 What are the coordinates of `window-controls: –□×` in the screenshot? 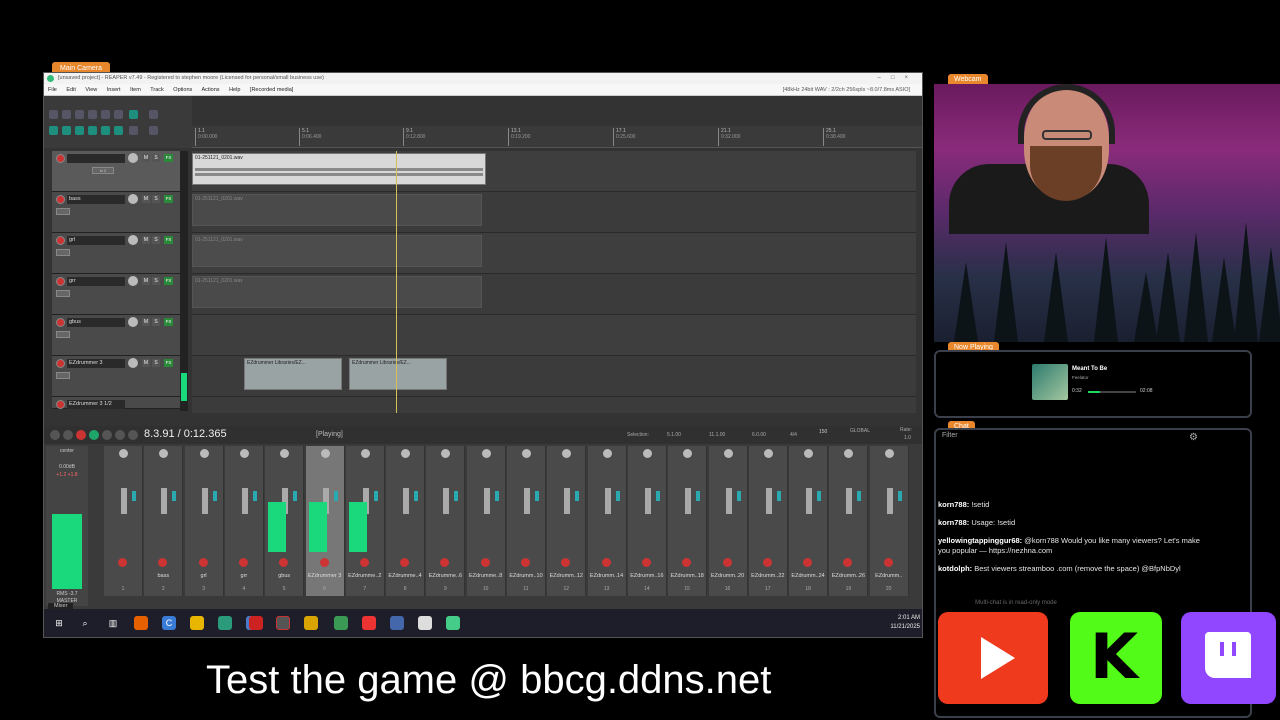 It's located at (898, 78).